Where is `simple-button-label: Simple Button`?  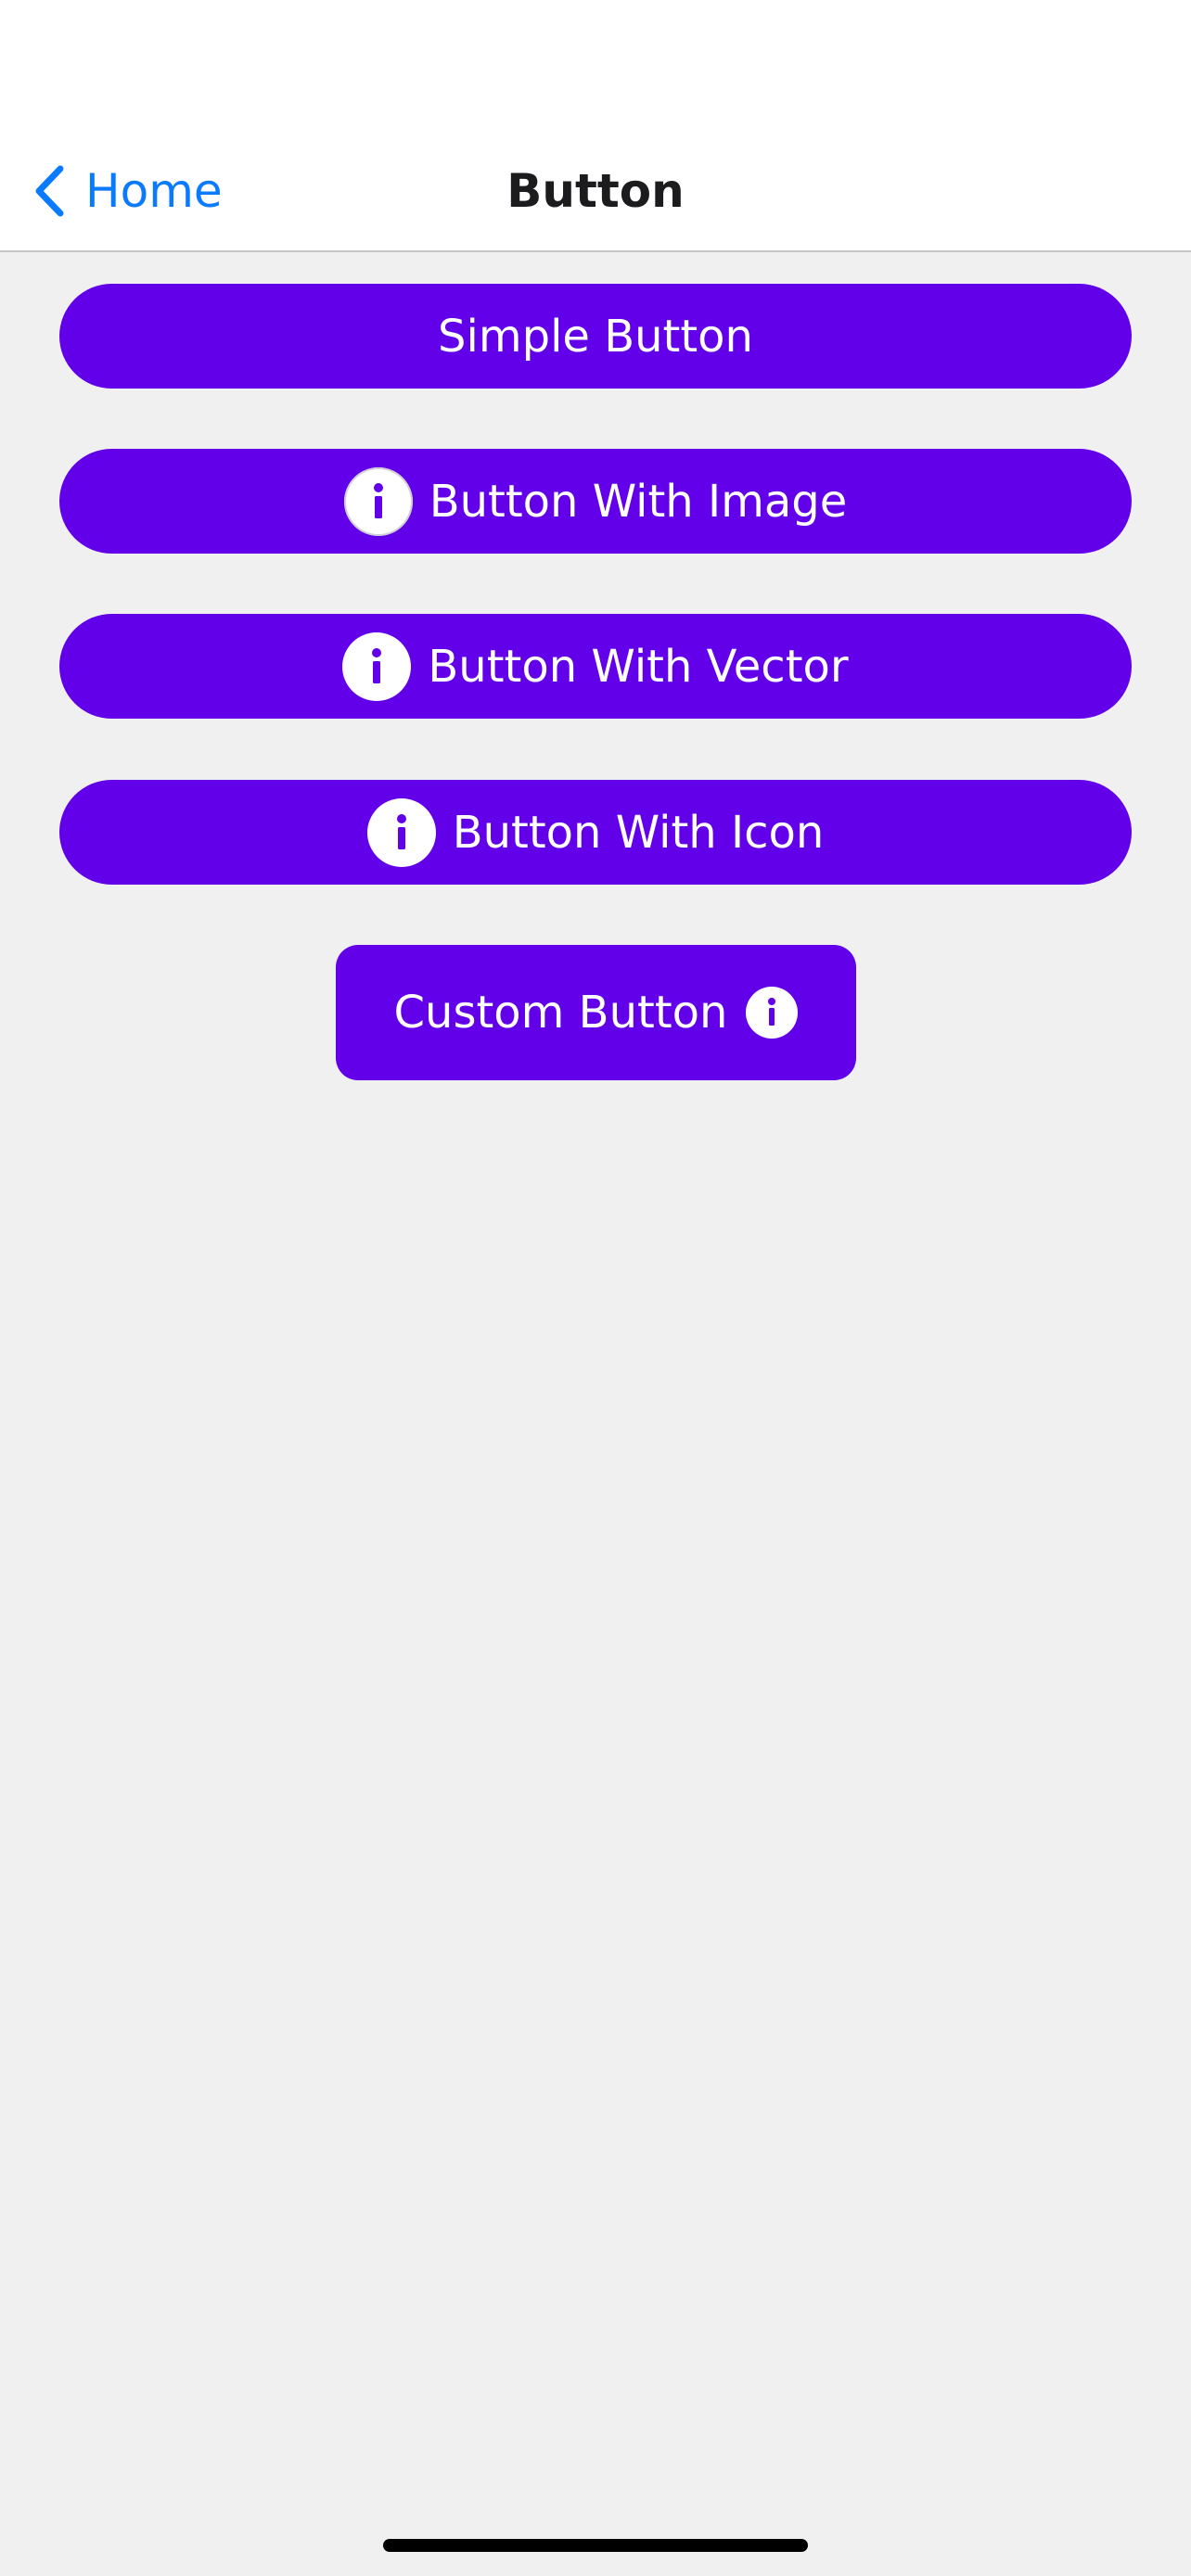 simple-button-label: Simple Button is located at coordinates (595, 336).